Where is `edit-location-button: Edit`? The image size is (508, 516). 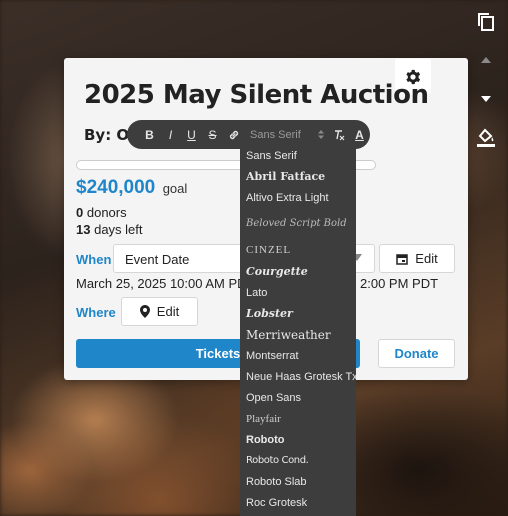
edit-location-button: Edit is located at coordinates (159, 311).